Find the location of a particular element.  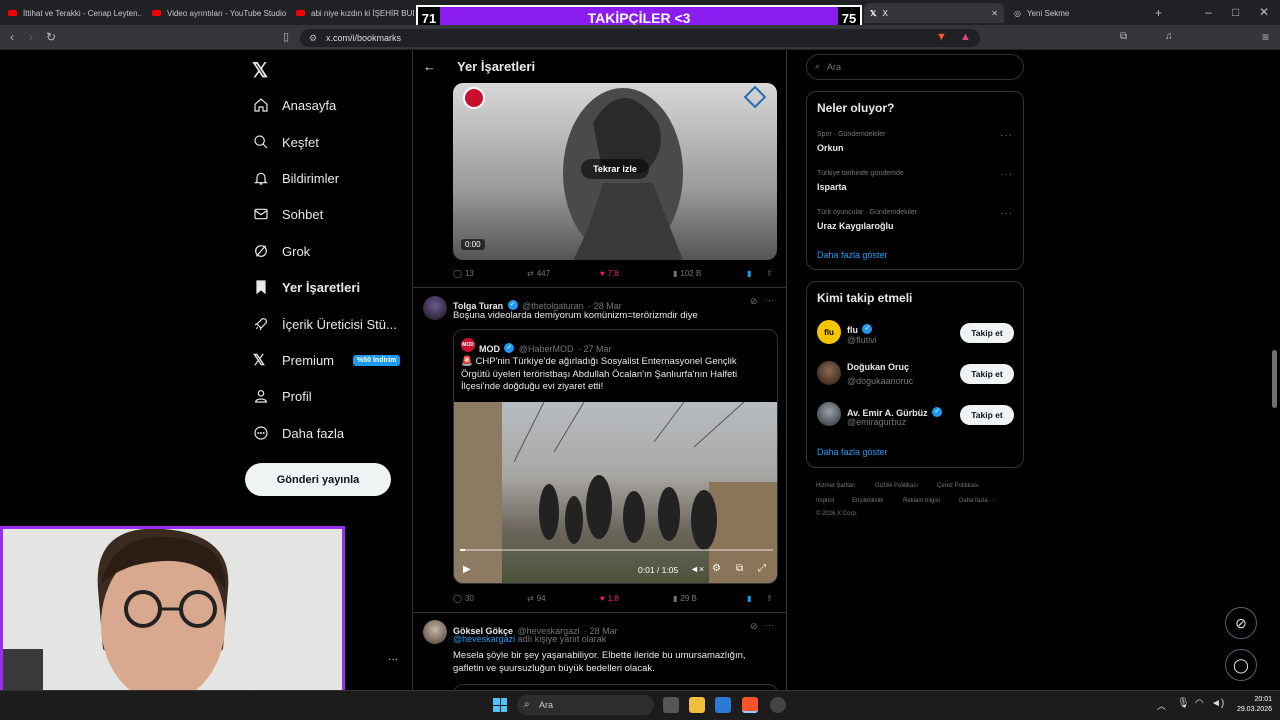

reply-button: ◯ 30 is located at coordinates (463, 598).